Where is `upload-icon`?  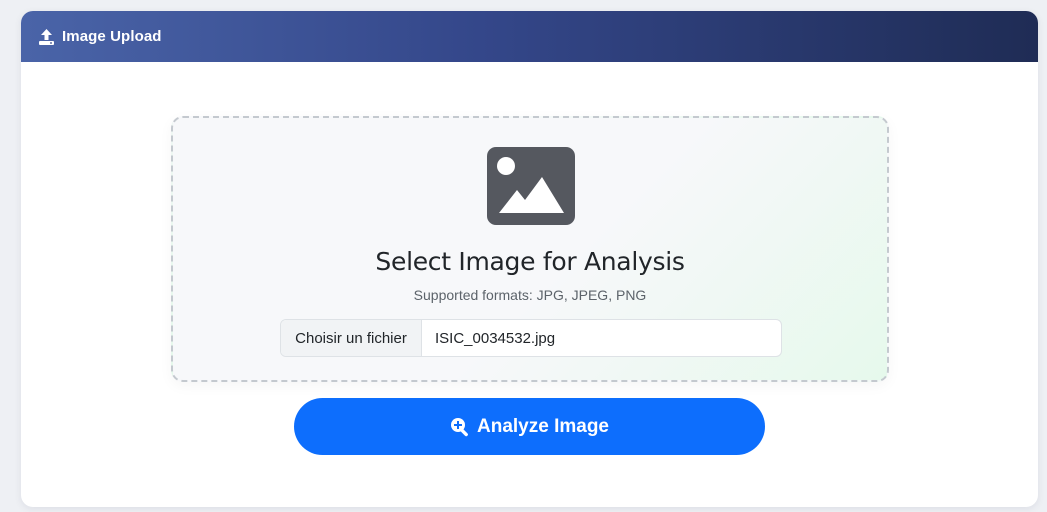
upload-icon is located at coordinates (46, 37).